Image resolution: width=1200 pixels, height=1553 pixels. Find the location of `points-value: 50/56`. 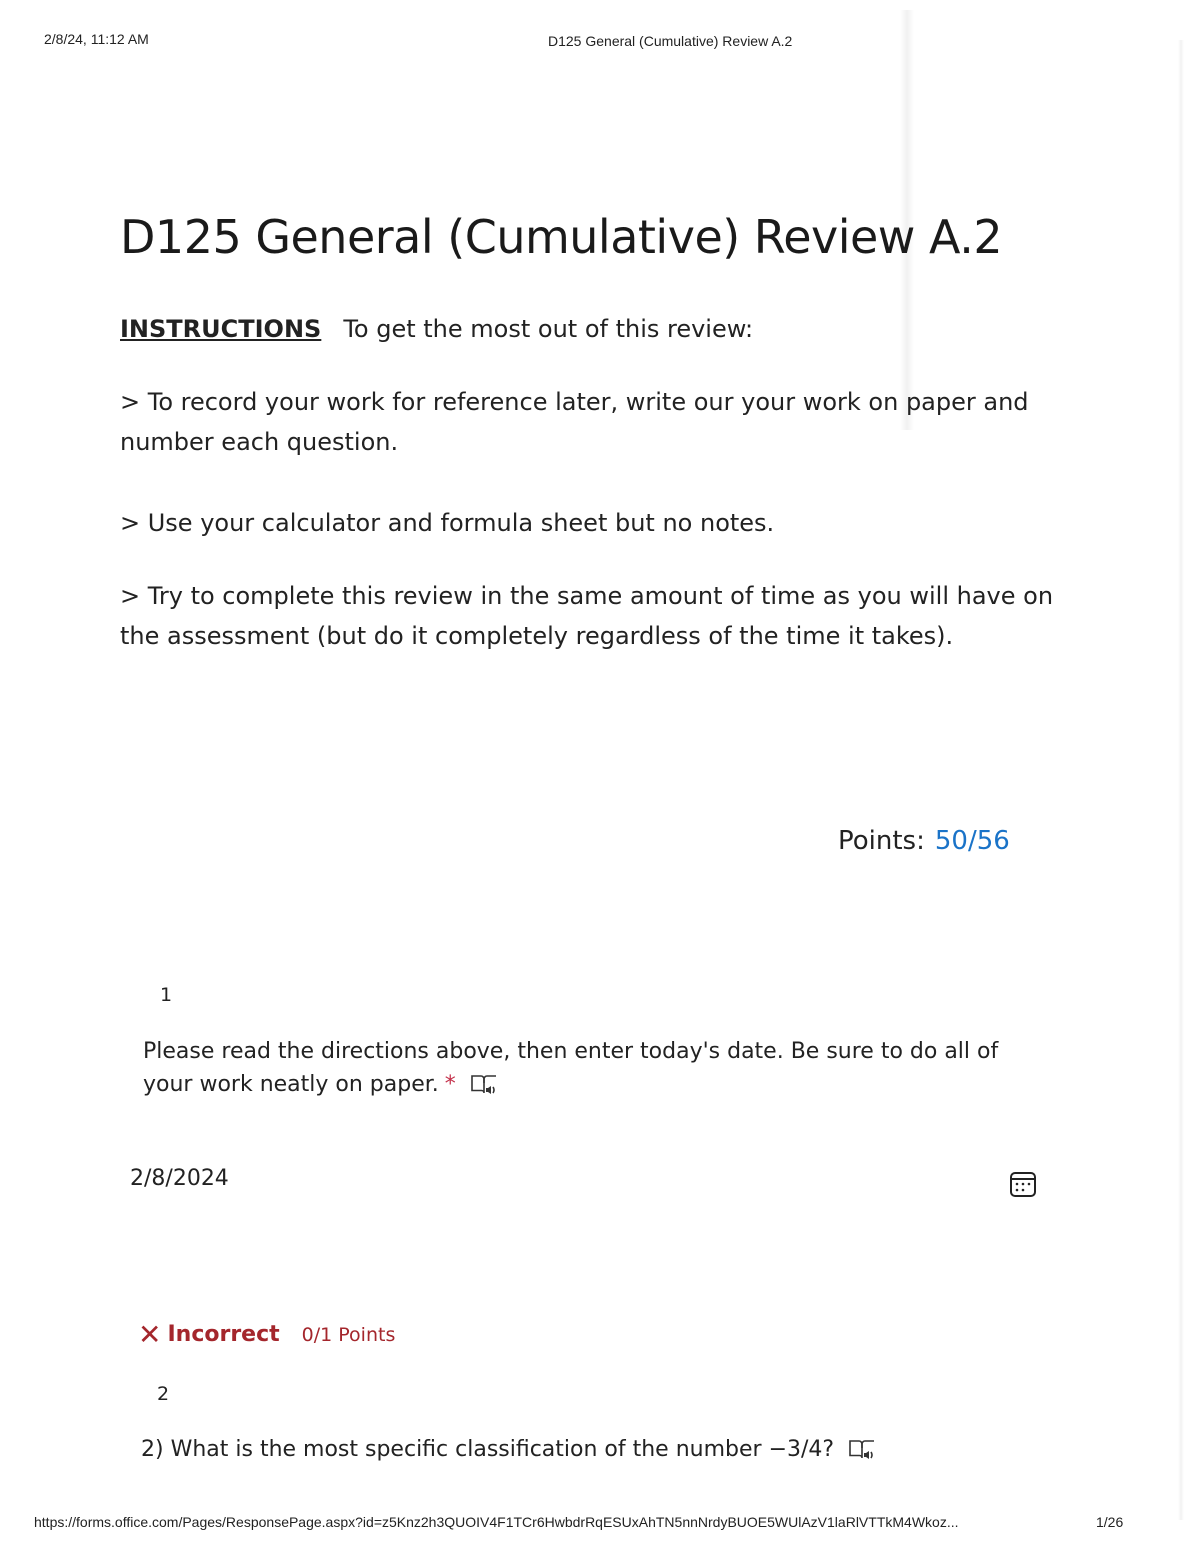

points-value: 50/56 is located at coordinates (972, 841).